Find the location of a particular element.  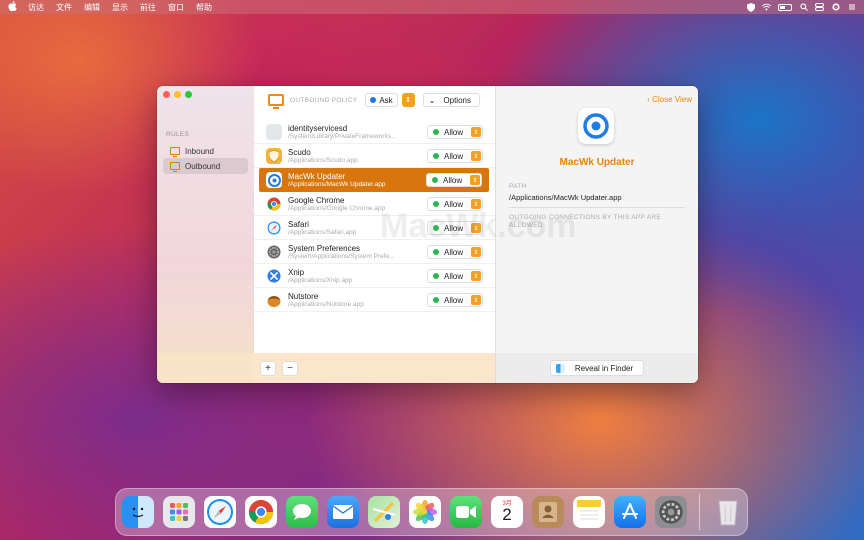

notes-dock-icon is located at coordinates (589, 512).